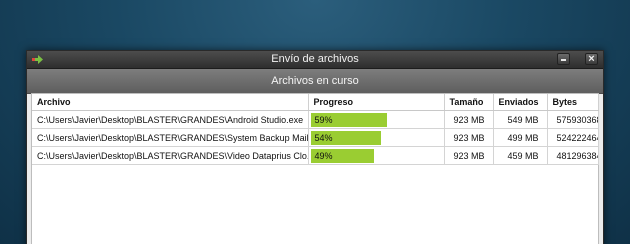 The height and width of the screenshot is (244, 630). I want to click on window-title: Envío de archivos, so click(315, 59).